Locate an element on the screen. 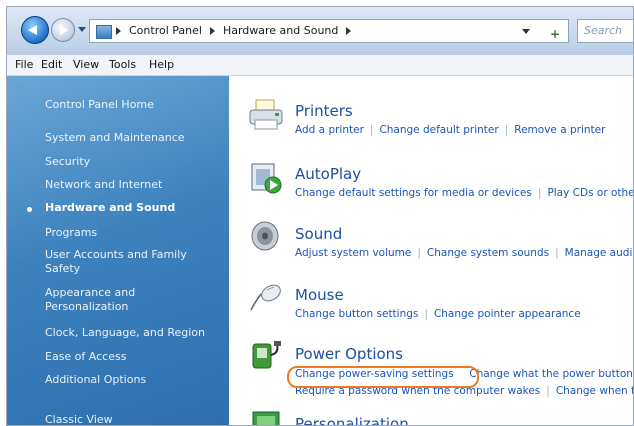  menu-edit: Edit is located at coordinates (51, 64).